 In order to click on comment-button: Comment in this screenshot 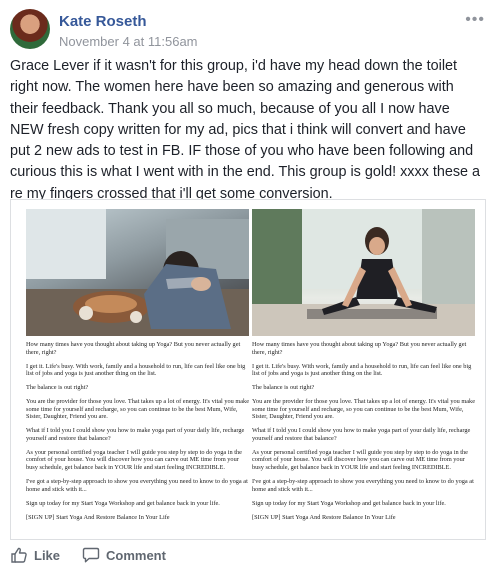, I will do `click(124, 555)`.